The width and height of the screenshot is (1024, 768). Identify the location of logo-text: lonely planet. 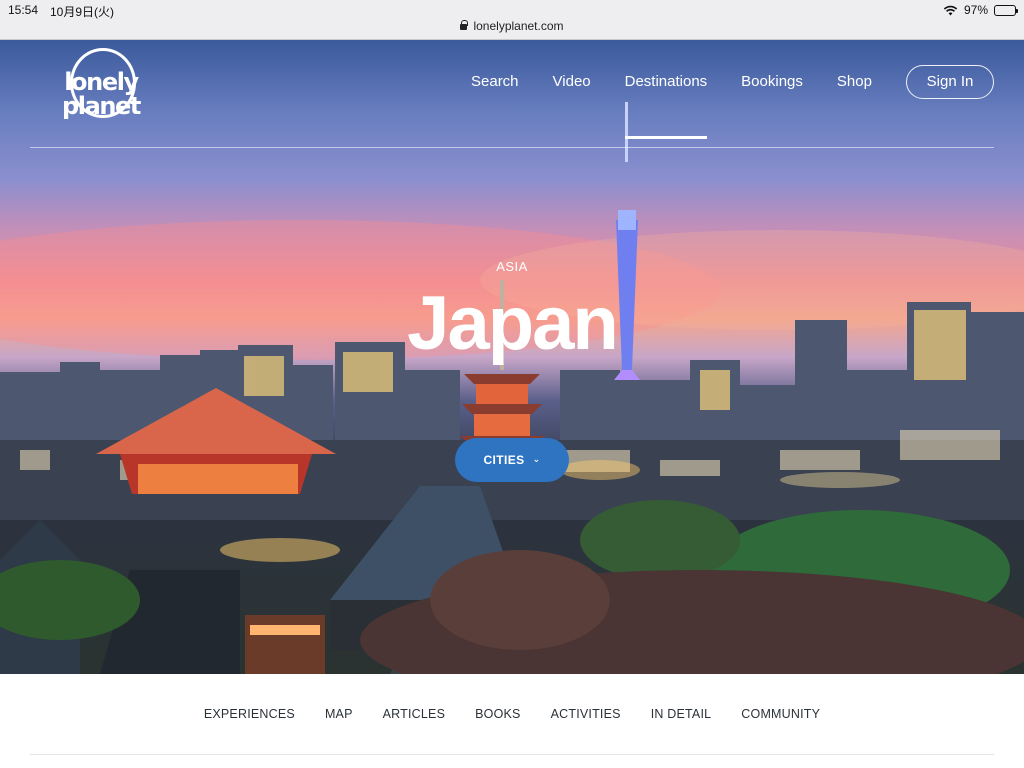
(101, 94).